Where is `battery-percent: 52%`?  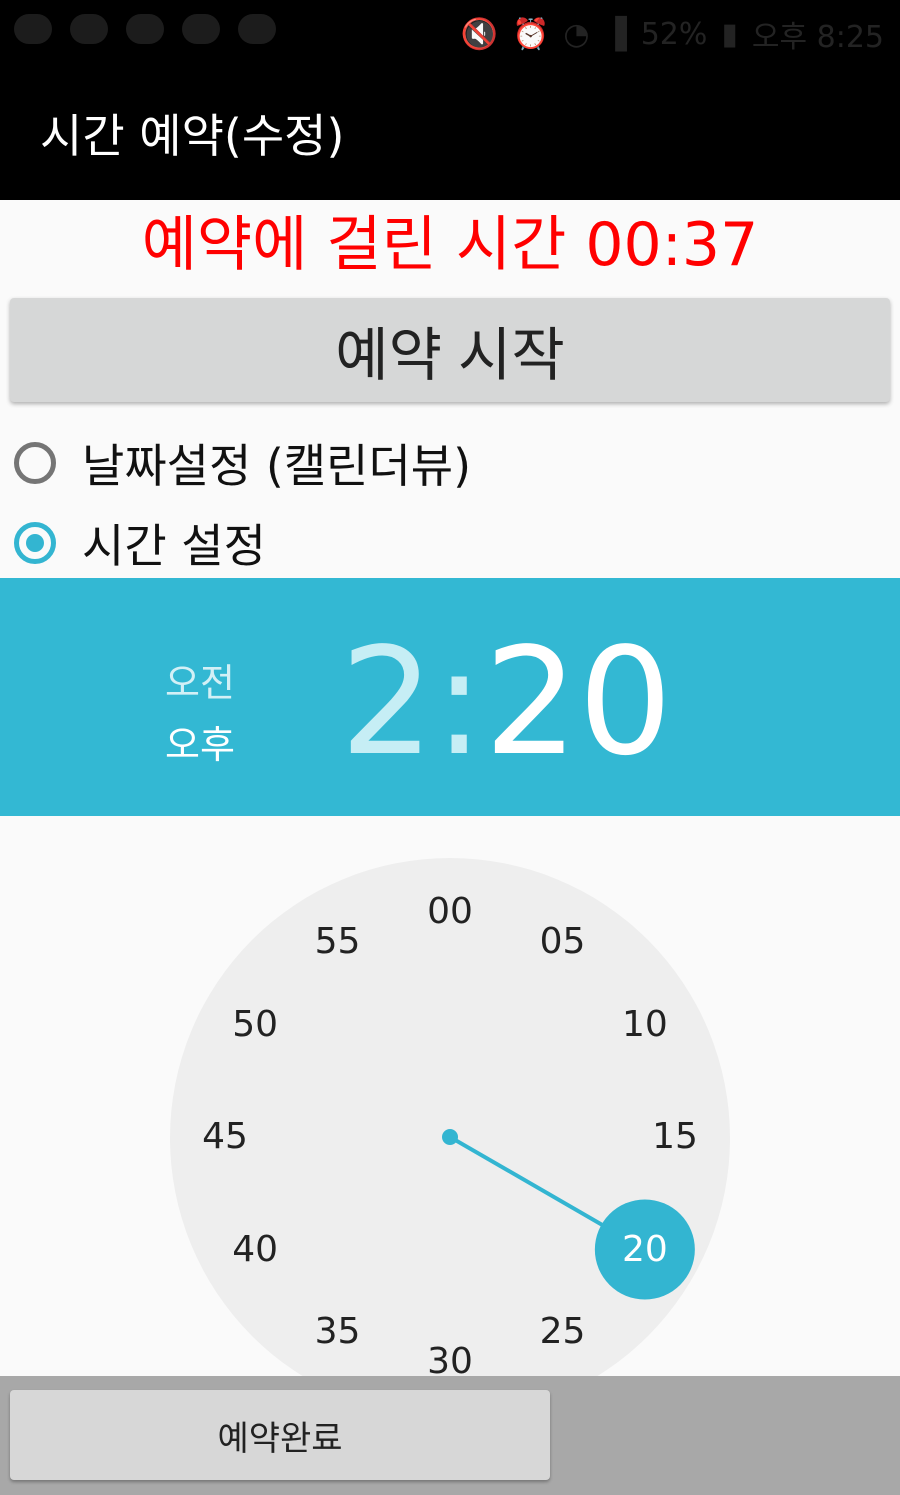 battery-percent: 52% is located at coordinates (674, 34).